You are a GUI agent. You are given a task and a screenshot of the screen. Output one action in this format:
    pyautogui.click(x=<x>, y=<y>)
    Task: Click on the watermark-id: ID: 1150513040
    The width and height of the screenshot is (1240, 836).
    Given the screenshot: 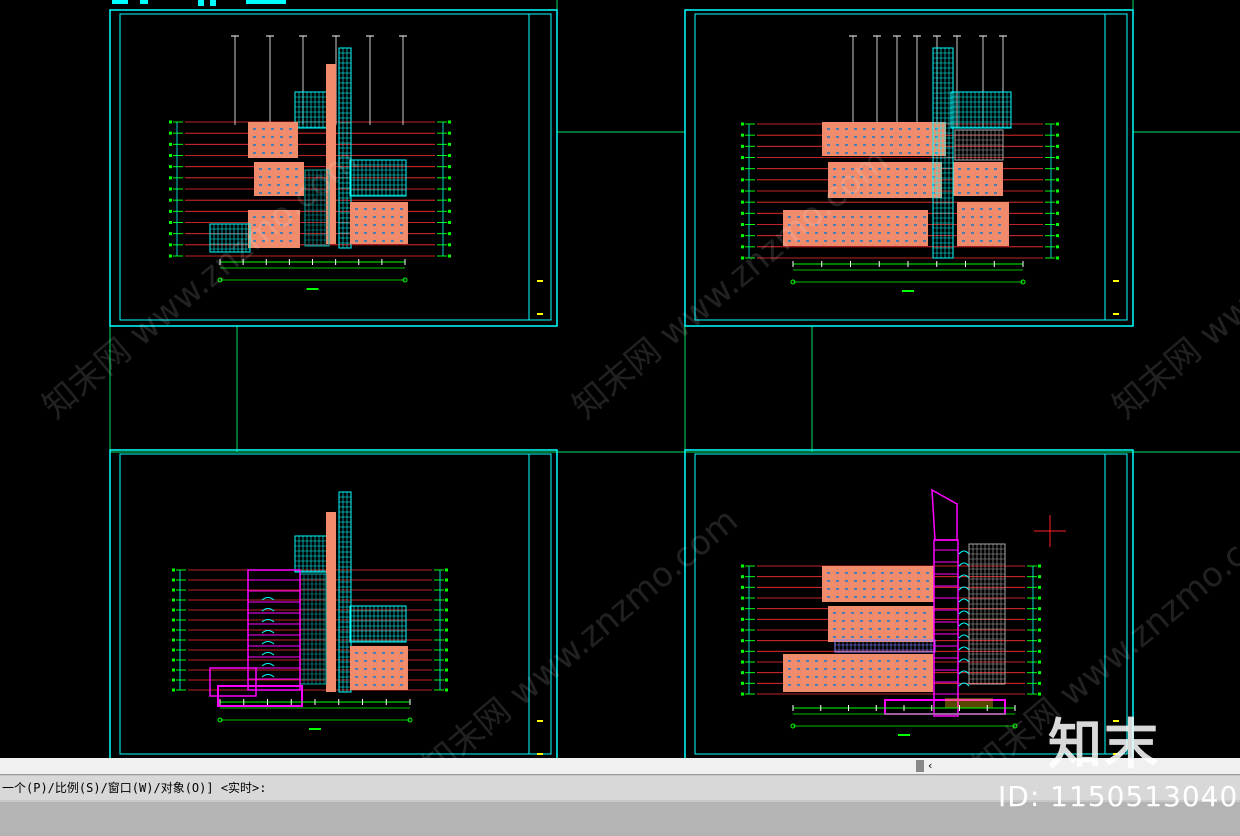 What is the action you would take?
    pyautogui.click(x=1118, y=796)
    